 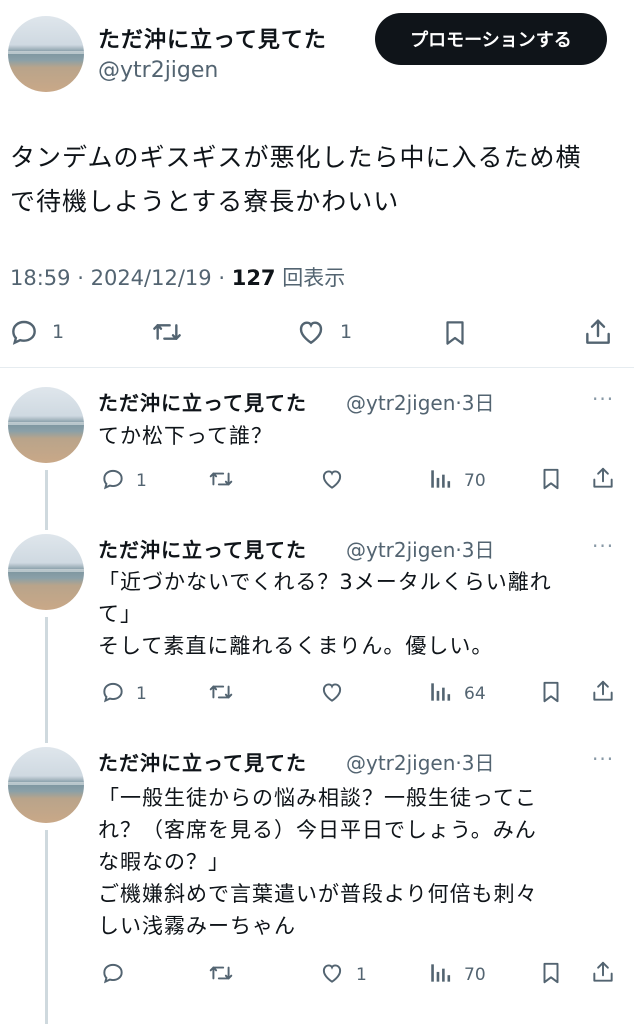 I want to click on reply-text-line: そして素直に離れるくまりん。優しい。, so click(x=296, y=646).